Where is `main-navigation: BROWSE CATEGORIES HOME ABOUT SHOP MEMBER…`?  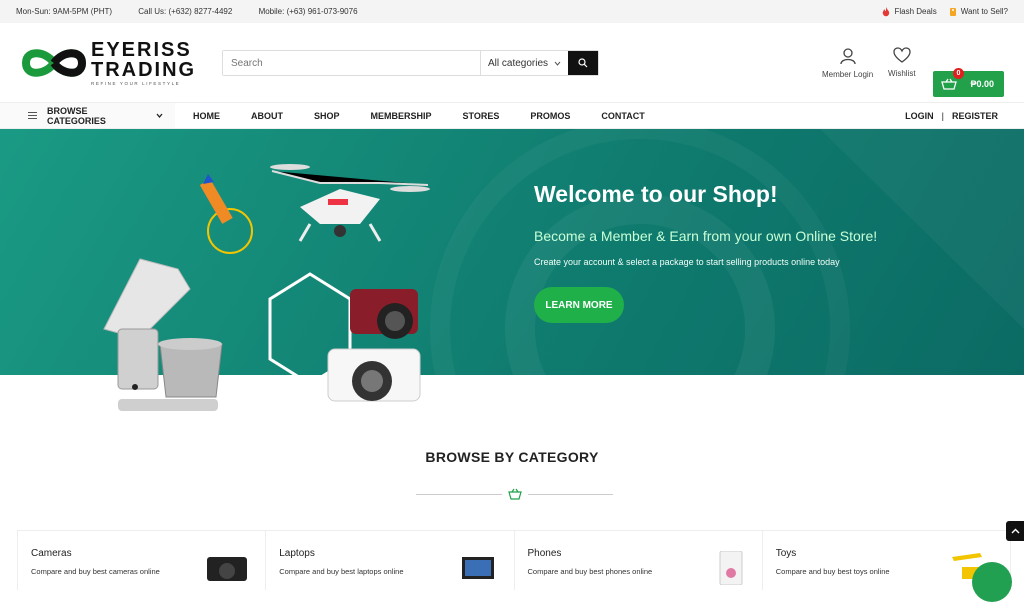 main-navigation: BROWSE CATEGORIES HOME ABOUT SHOP MEMBER… is located at coordinates (512, 115).